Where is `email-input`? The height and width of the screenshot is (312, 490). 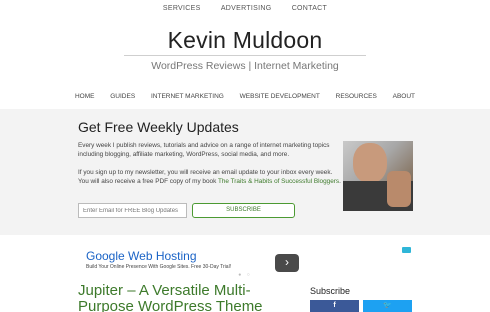
email-input is located at coordinates (132, 210).